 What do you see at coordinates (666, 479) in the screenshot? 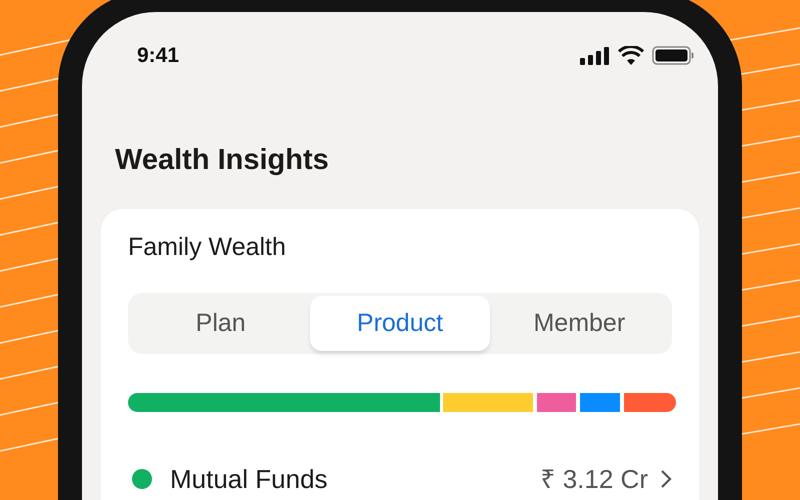
I see `chevron-right-icon` at bounding box center [666, 479].